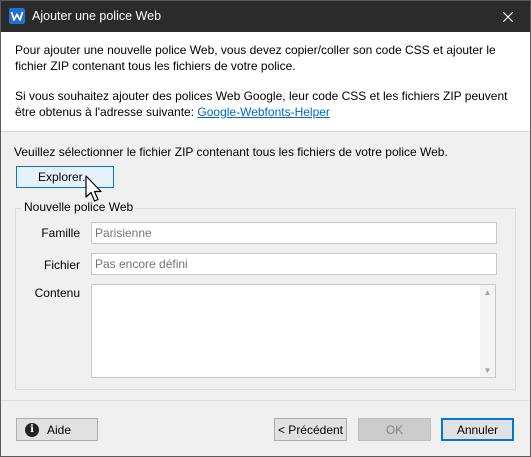  I want to click on content-label: Contenu, so click(57, 293).